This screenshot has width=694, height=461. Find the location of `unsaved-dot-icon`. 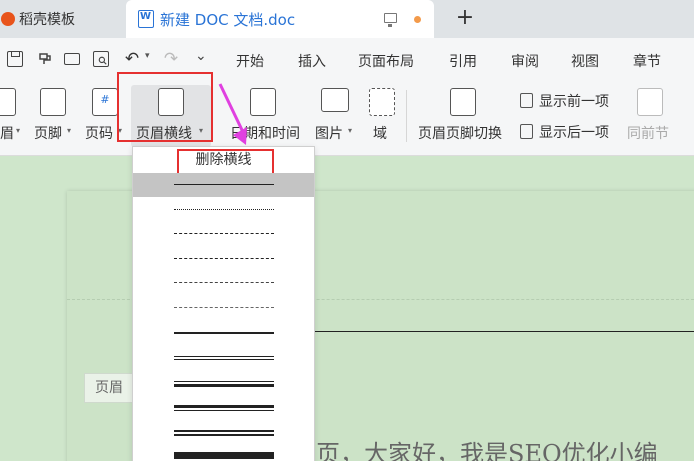

unsaved-dot-icon is located at coordinates (417, 19).